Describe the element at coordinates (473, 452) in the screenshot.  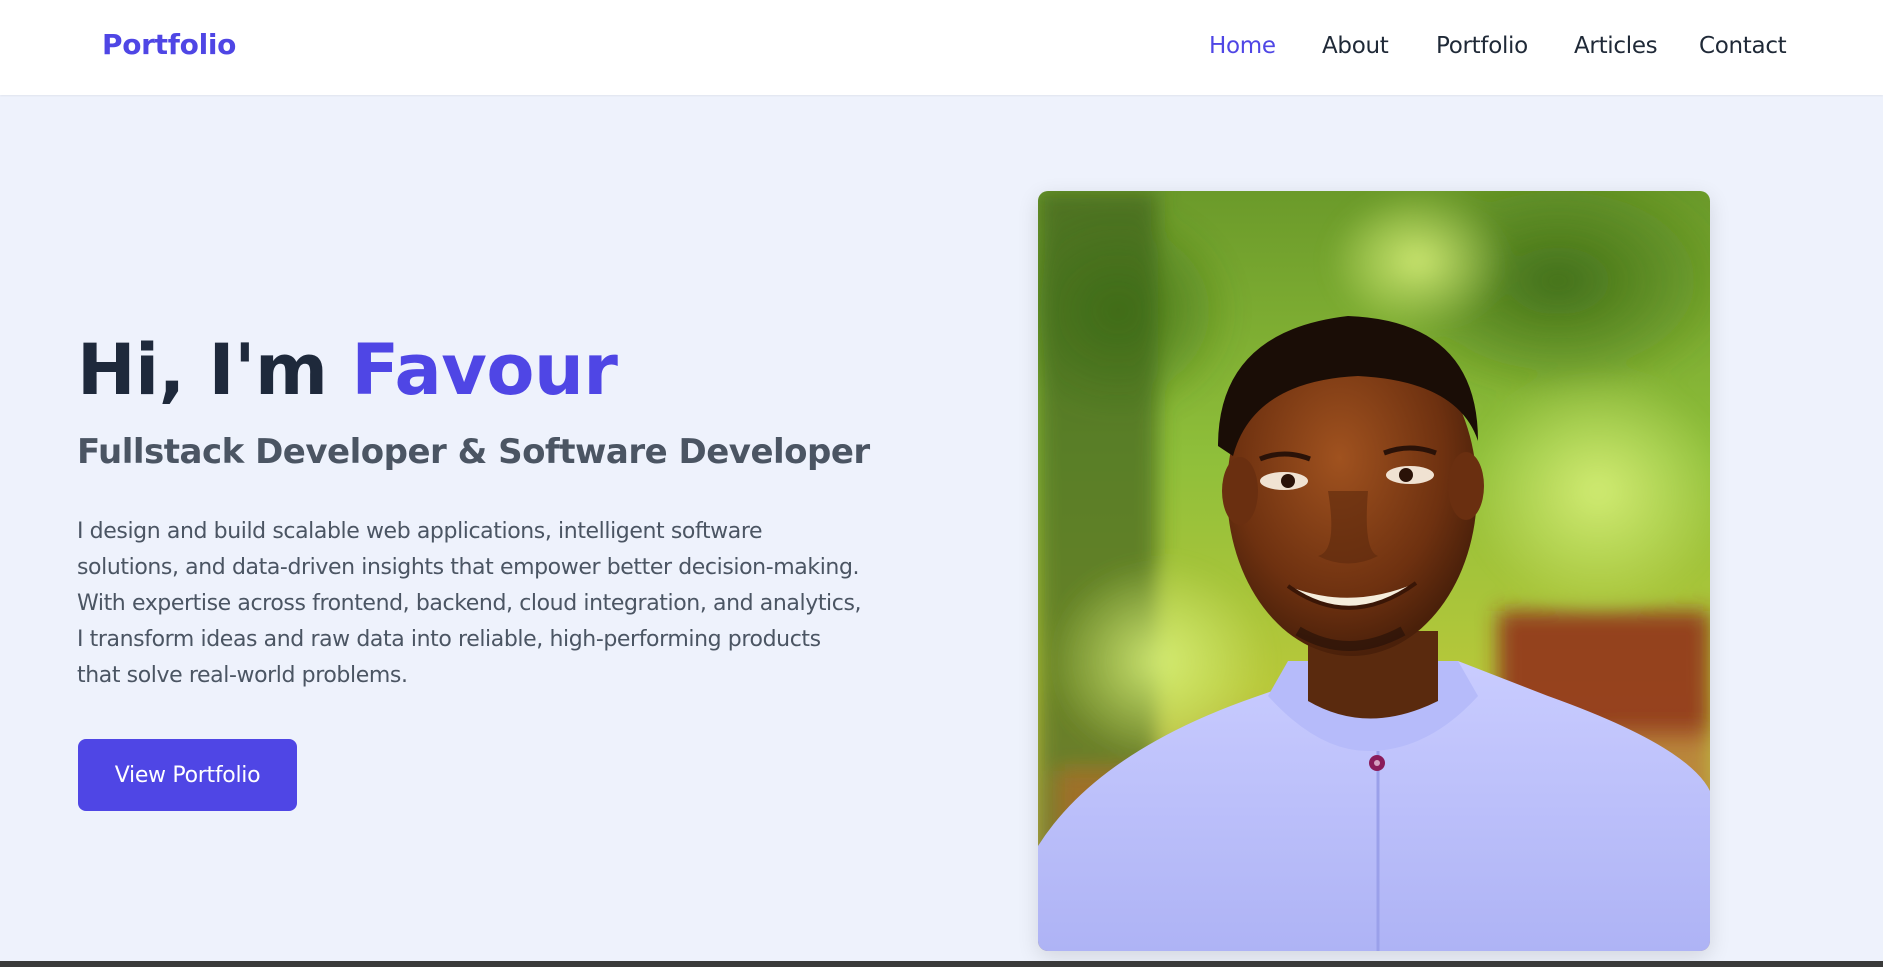
I see `hero-subtitle: Fullstack Developer & Software Developer` at that location.